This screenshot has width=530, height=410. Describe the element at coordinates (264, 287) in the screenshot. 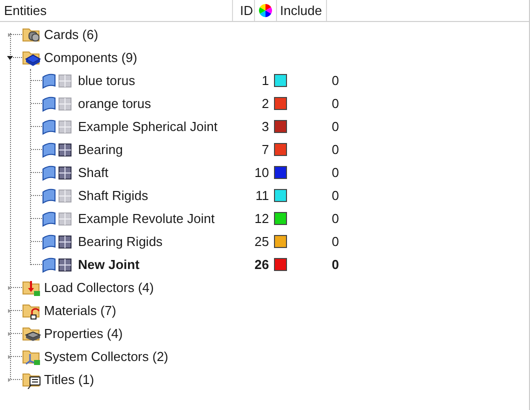

I see `tree-item: Load Collectors (4)` at that location.